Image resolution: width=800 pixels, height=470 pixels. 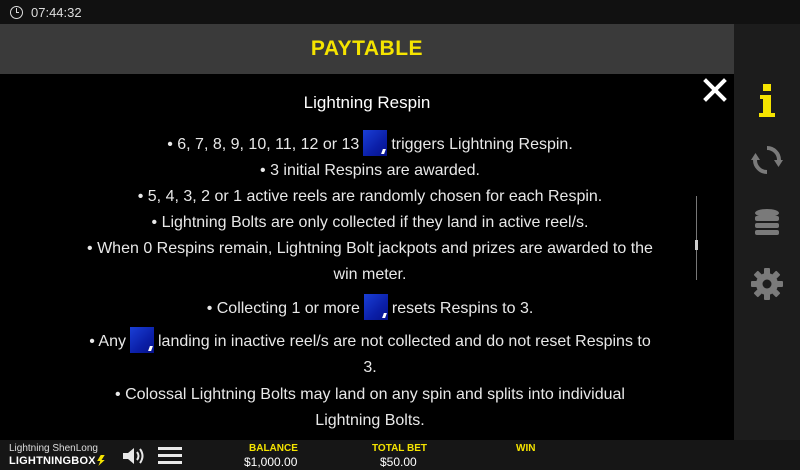 What do you see at coordinates (283, 309) in the screenshot?
I see `rule-text: • Collecting 1 or more` at bounding box center [283, 309].